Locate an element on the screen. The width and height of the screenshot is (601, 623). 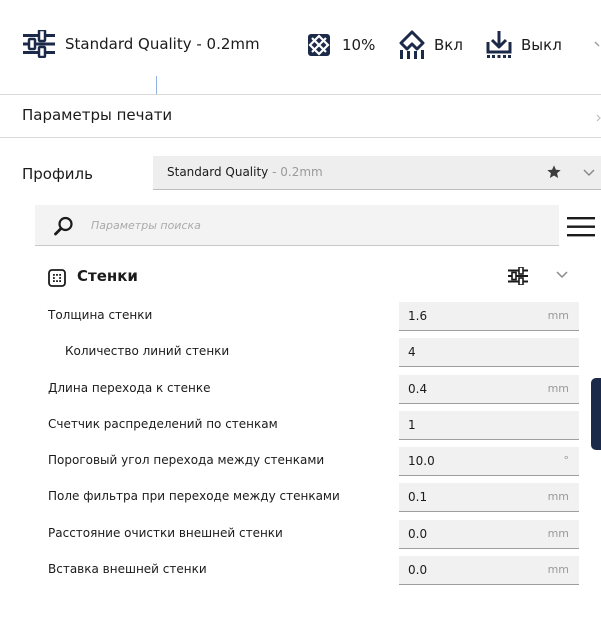
setting-label: Счетчик распределений по стенкам is located at coordinates (163, 423).